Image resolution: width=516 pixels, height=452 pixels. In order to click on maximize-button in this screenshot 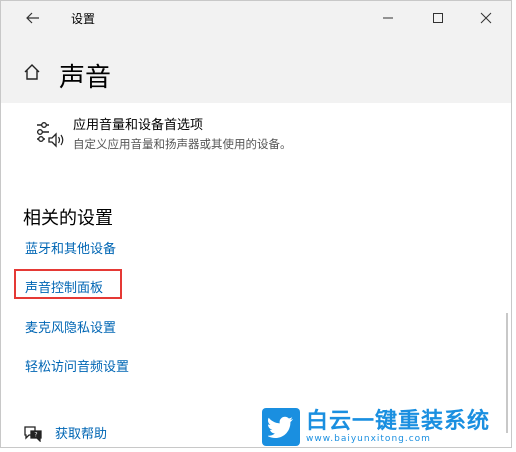, I will do `click(438, 18)`.